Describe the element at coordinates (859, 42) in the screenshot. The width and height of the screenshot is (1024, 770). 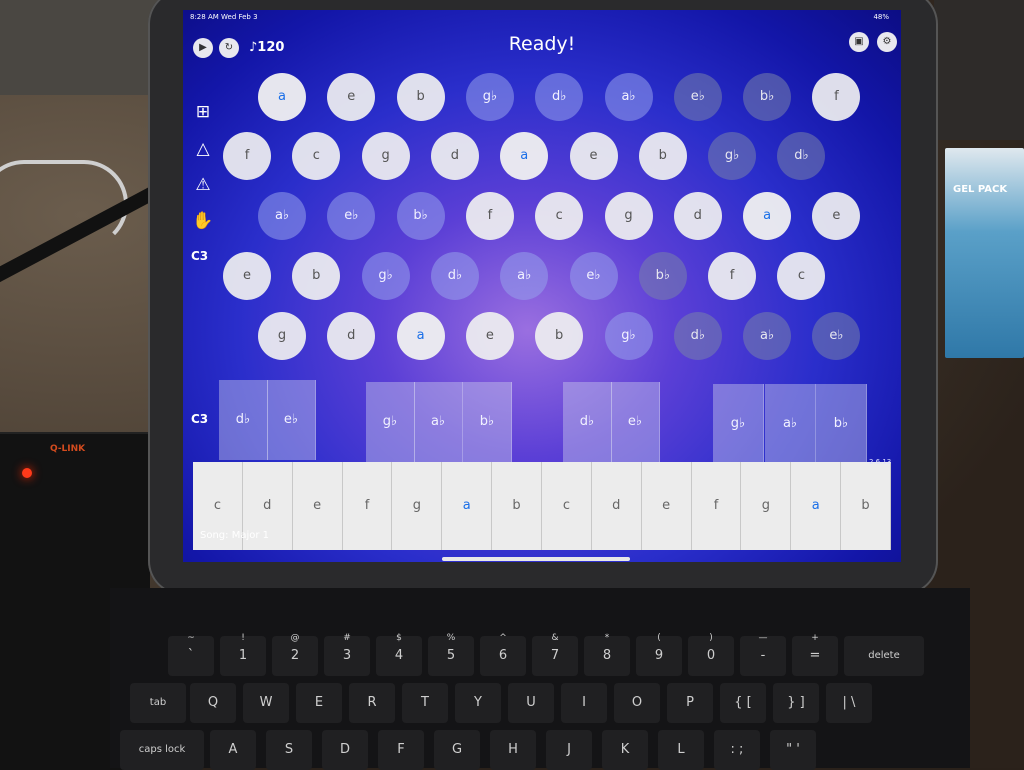
I see `inbox-button: ▣` at that location.